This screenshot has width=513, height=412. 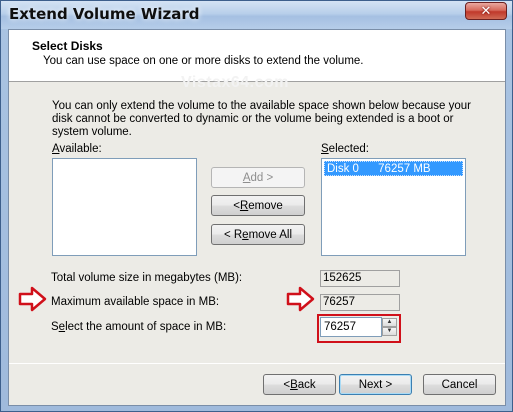 What do you see at coordinates (258, 177) in the screenshot?
I see `add-button: Add >` at bounding box center [258, 177].